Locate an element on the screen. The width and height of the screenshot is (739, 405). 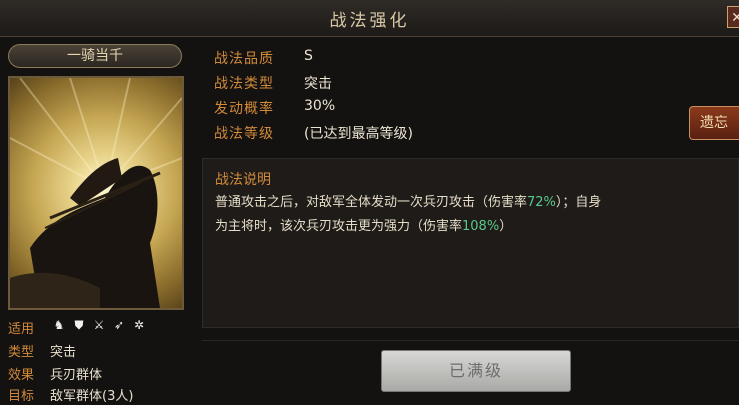
effect-value: 兵刃群体 is located at coordinates (76, 375).